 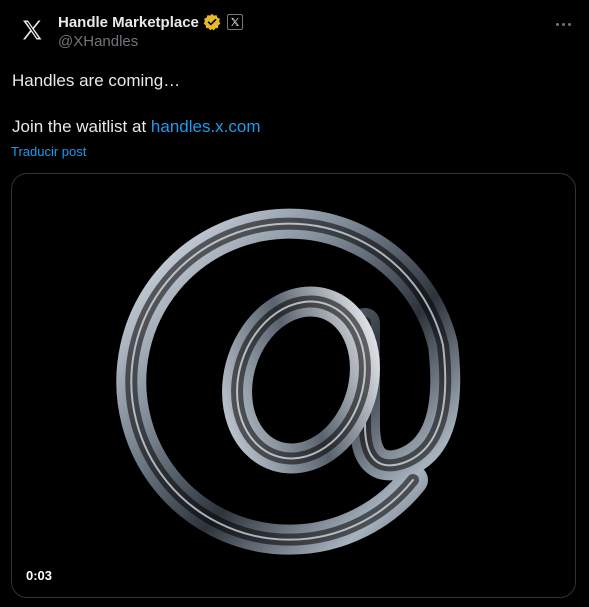 What do you see at coordinates (206, 126) in the screenshot?
I see `waitlist-link: handles.x.com` at bounding box center [206, 126].